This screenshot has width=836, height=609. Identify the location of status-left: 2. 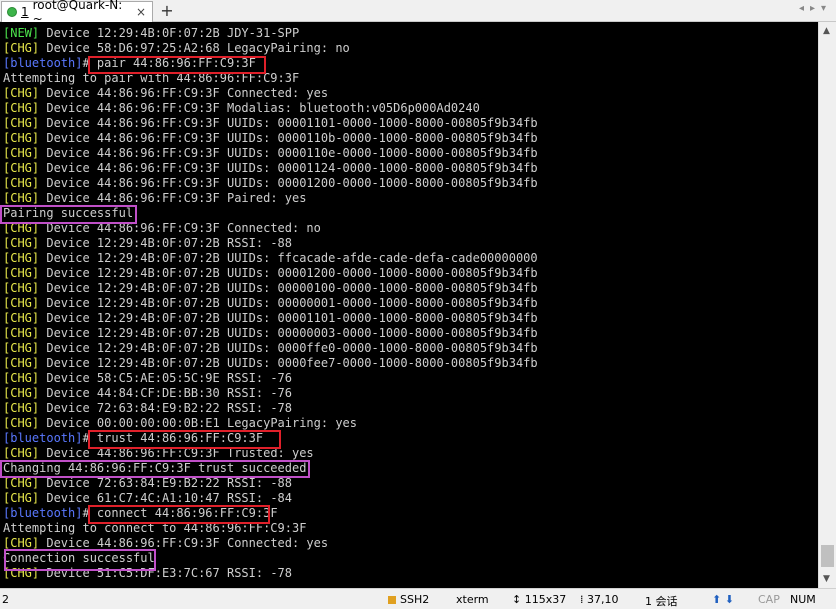
(5, 599).